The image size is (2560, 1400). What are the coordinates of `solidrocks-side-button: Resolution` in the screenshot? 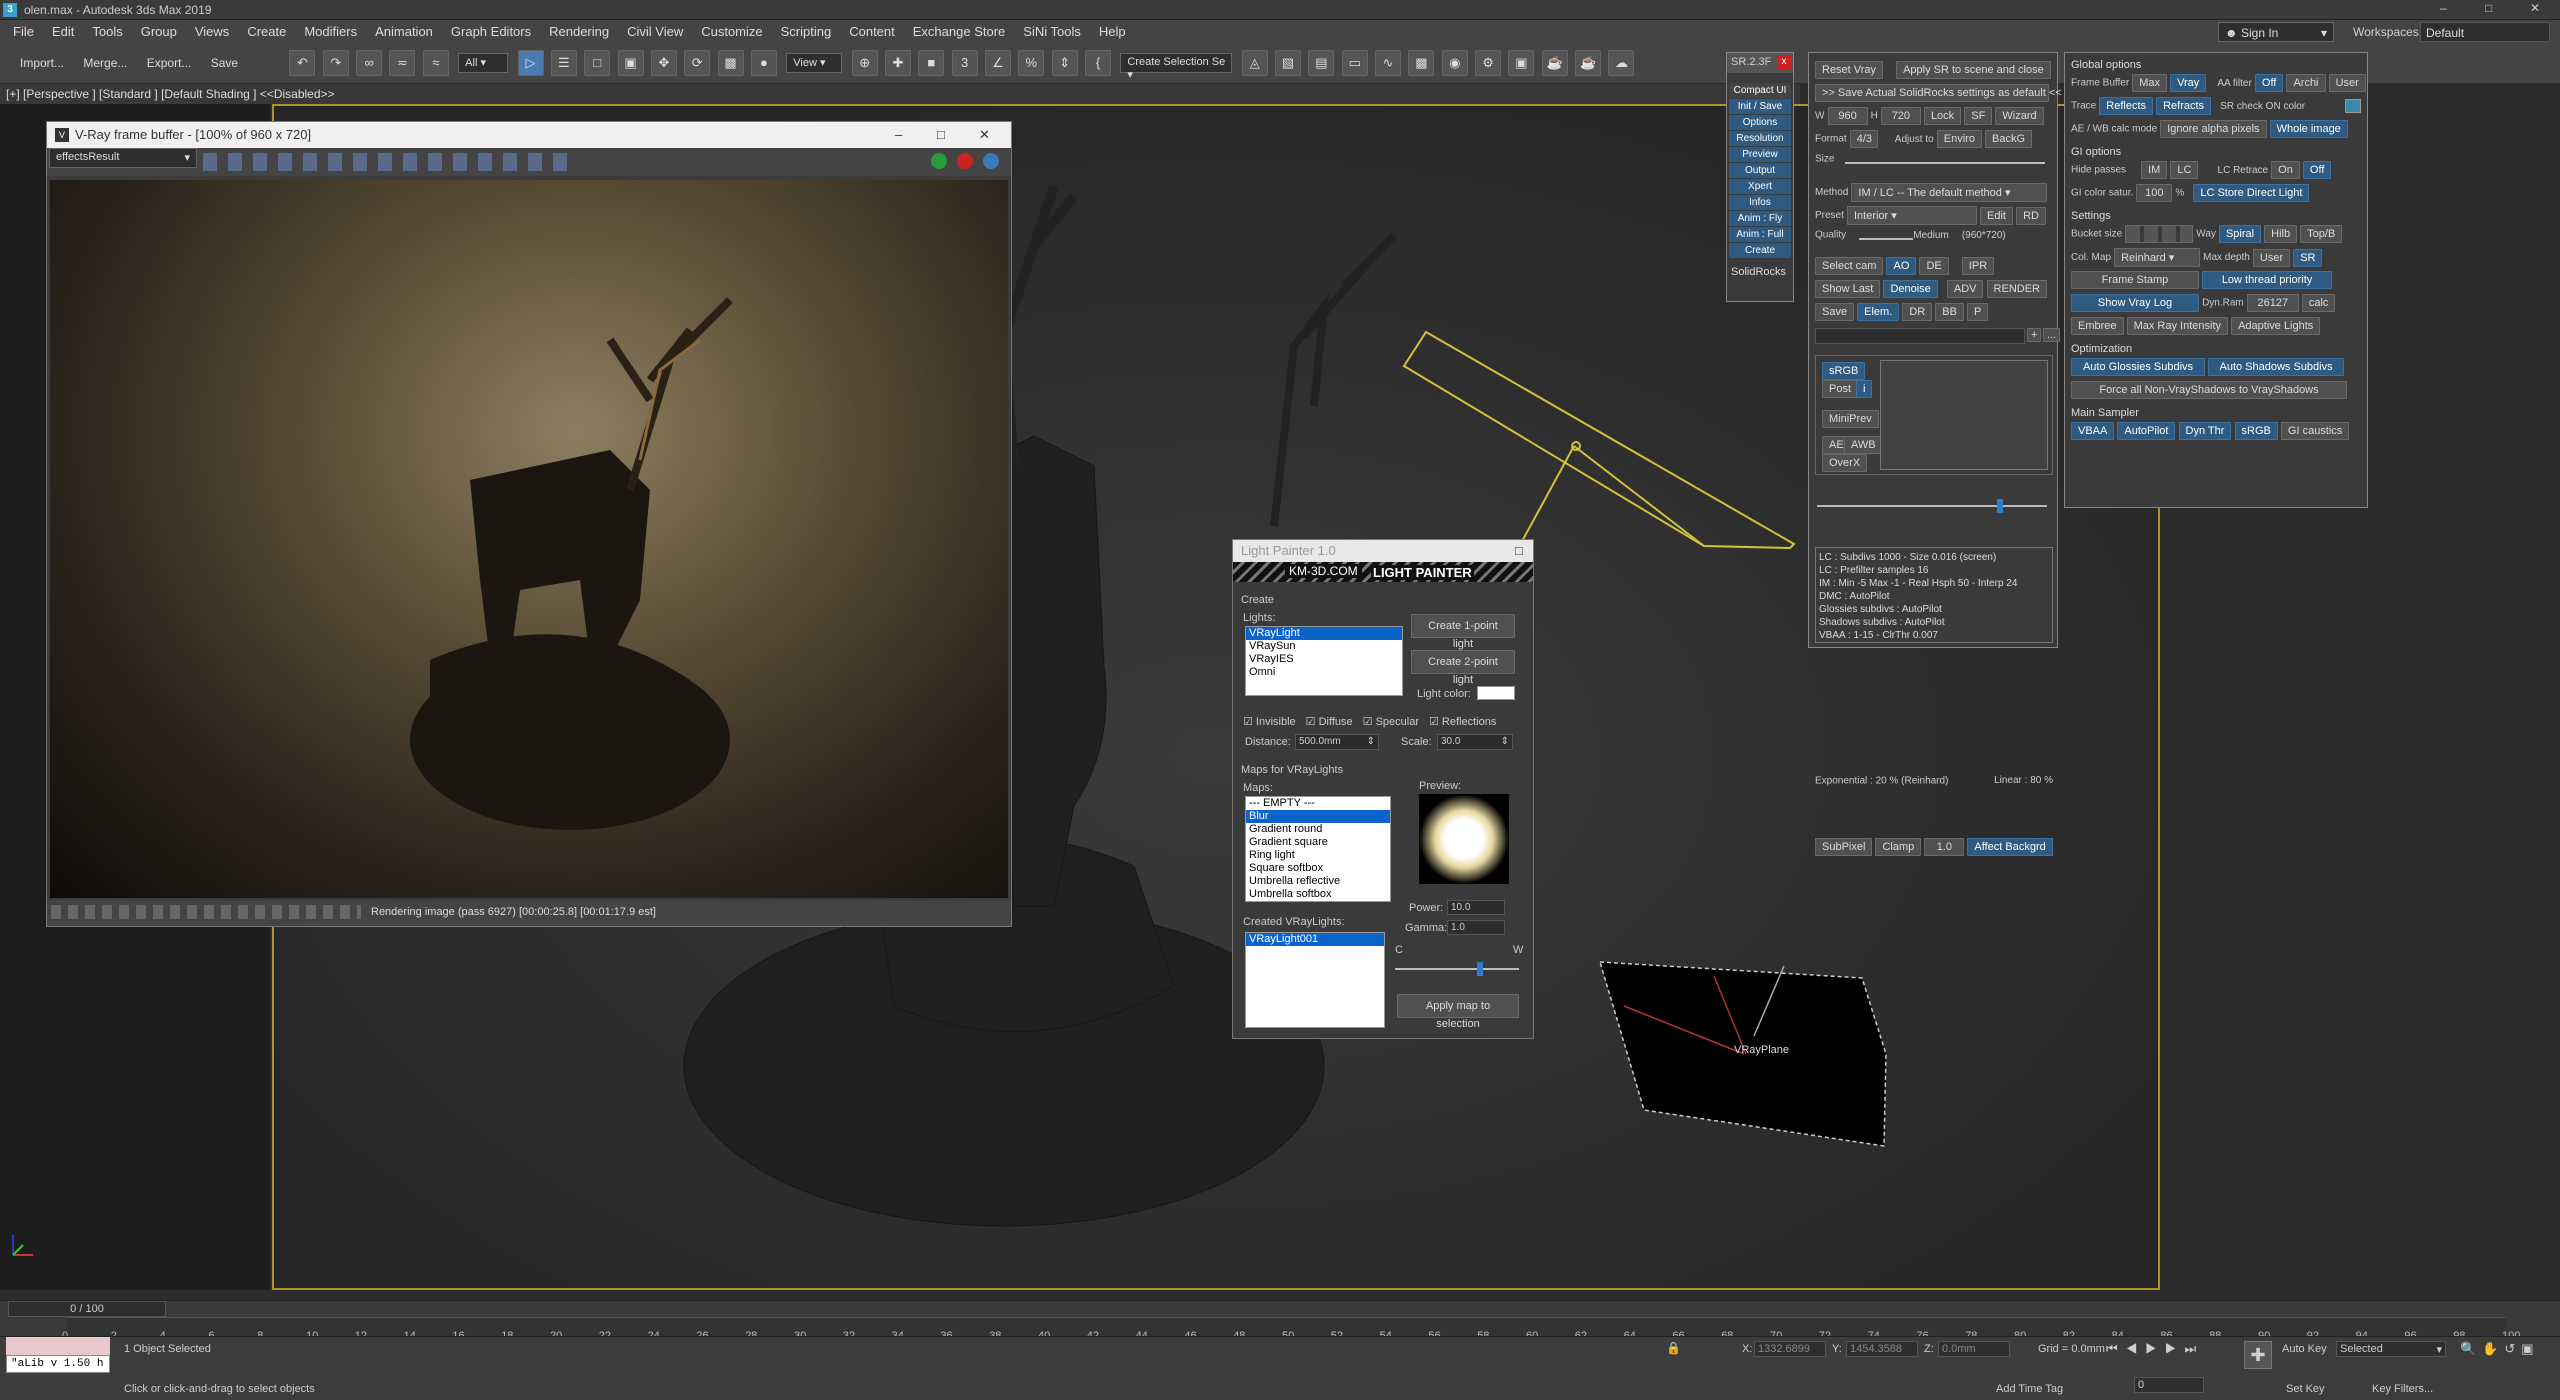 It's located at (1760, 138).